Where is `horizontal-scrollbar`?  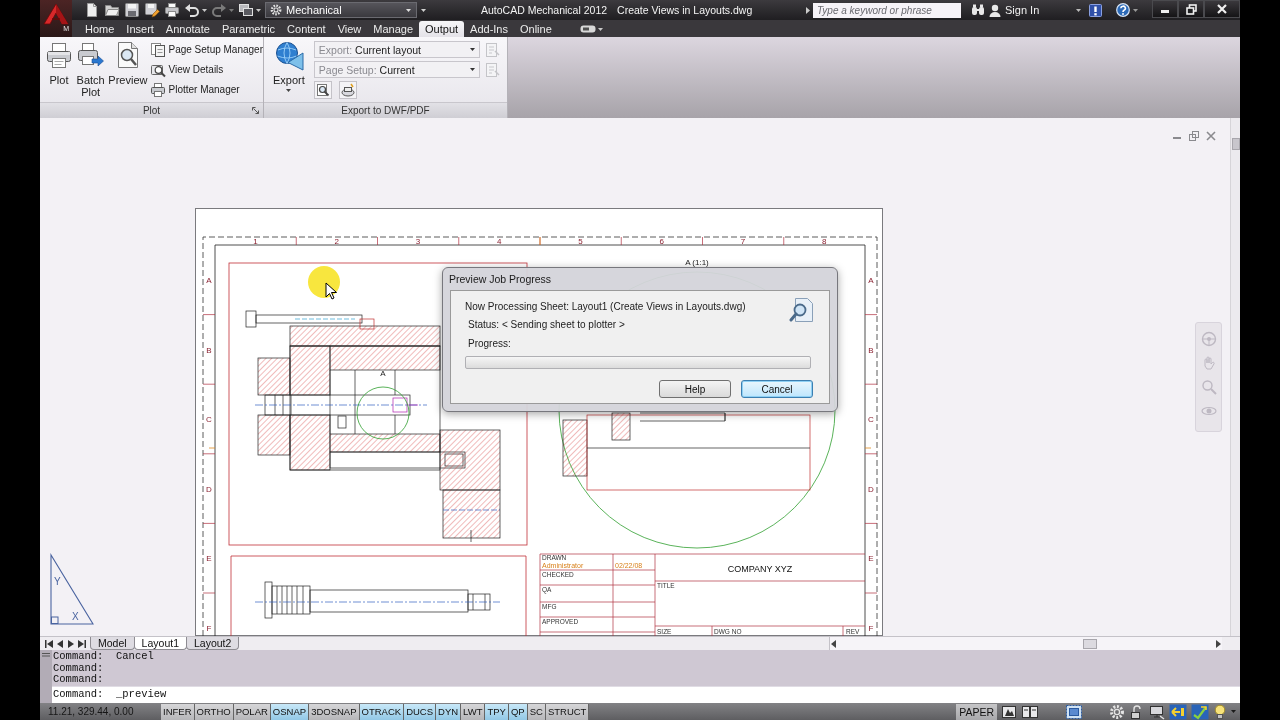 horizontal-scrollbar is located at coordinates (1025, 643).